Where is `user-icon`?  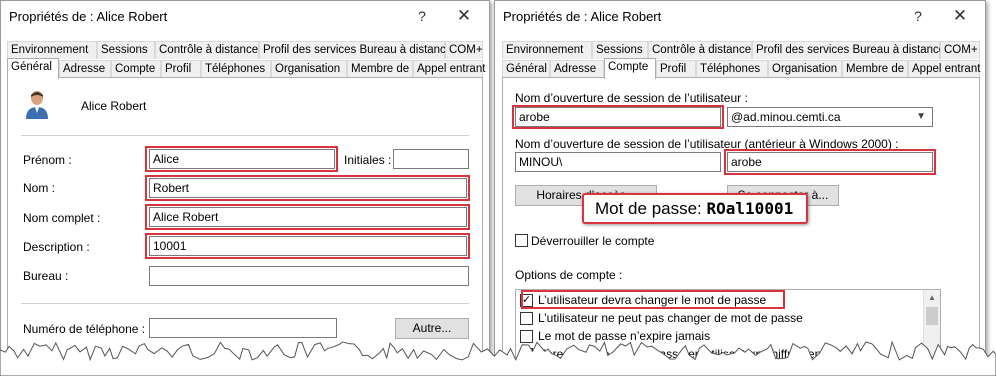
user-icon is located at coordinates (37, 105).